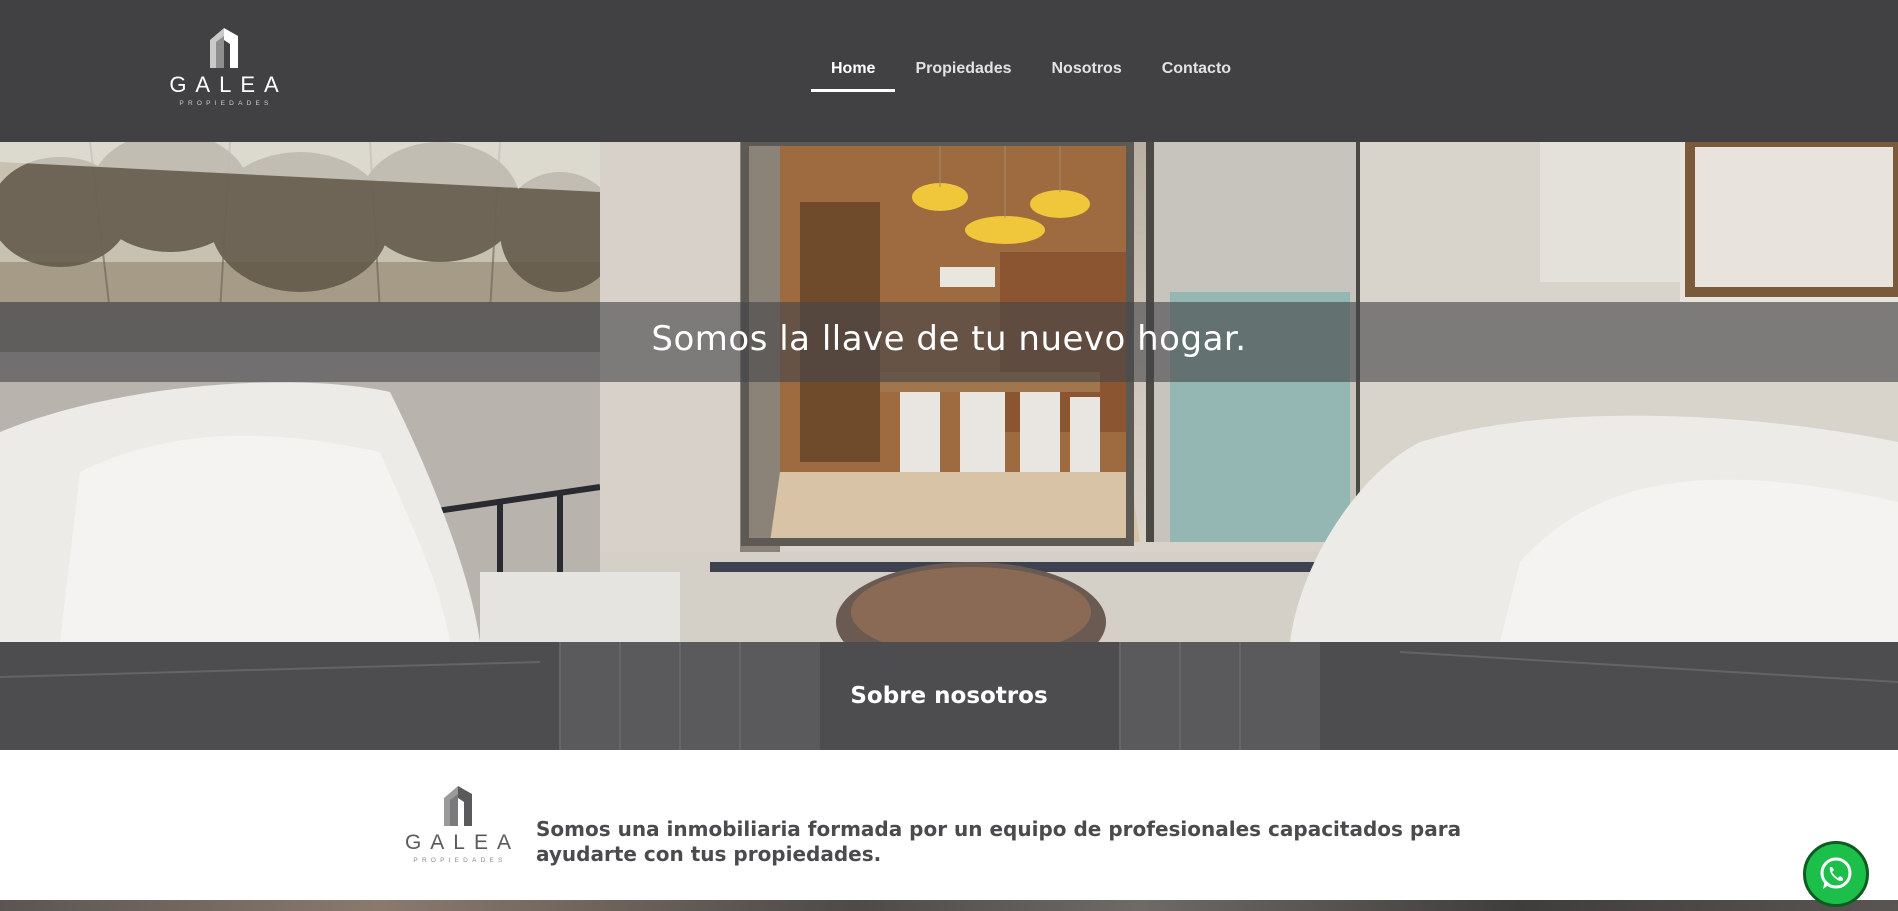  I want to click on hero-banner: Somos la llave de tu nuevo hogar., so click(949, 342).